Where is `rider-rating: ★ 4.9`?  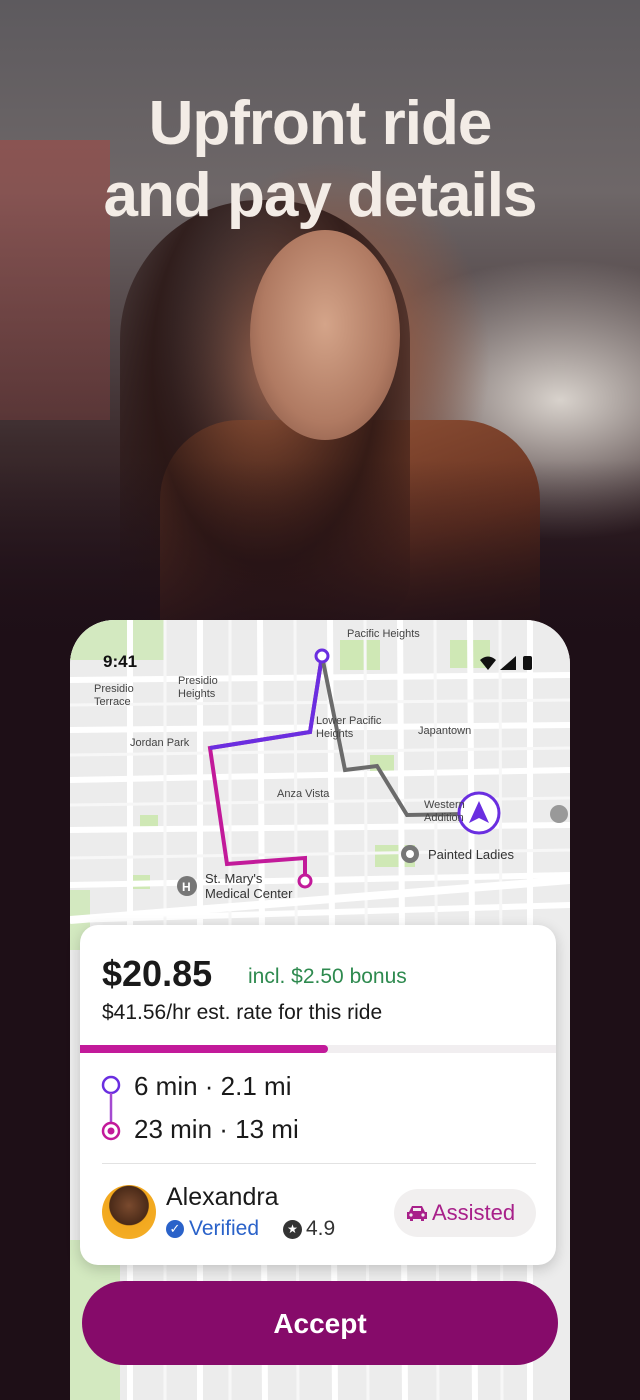 rider-rating: ★ 4.9 is located at coordinates (309, 1229).